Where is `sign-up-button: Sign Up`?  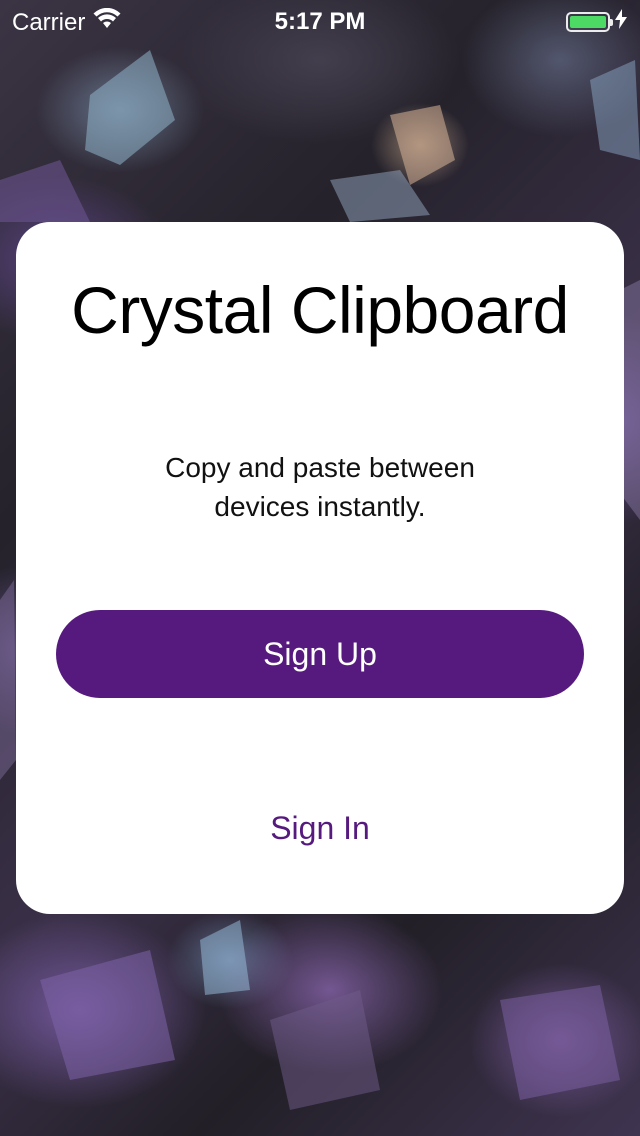 sign-up-button: Sign Up is located at coordinates (320, 654).